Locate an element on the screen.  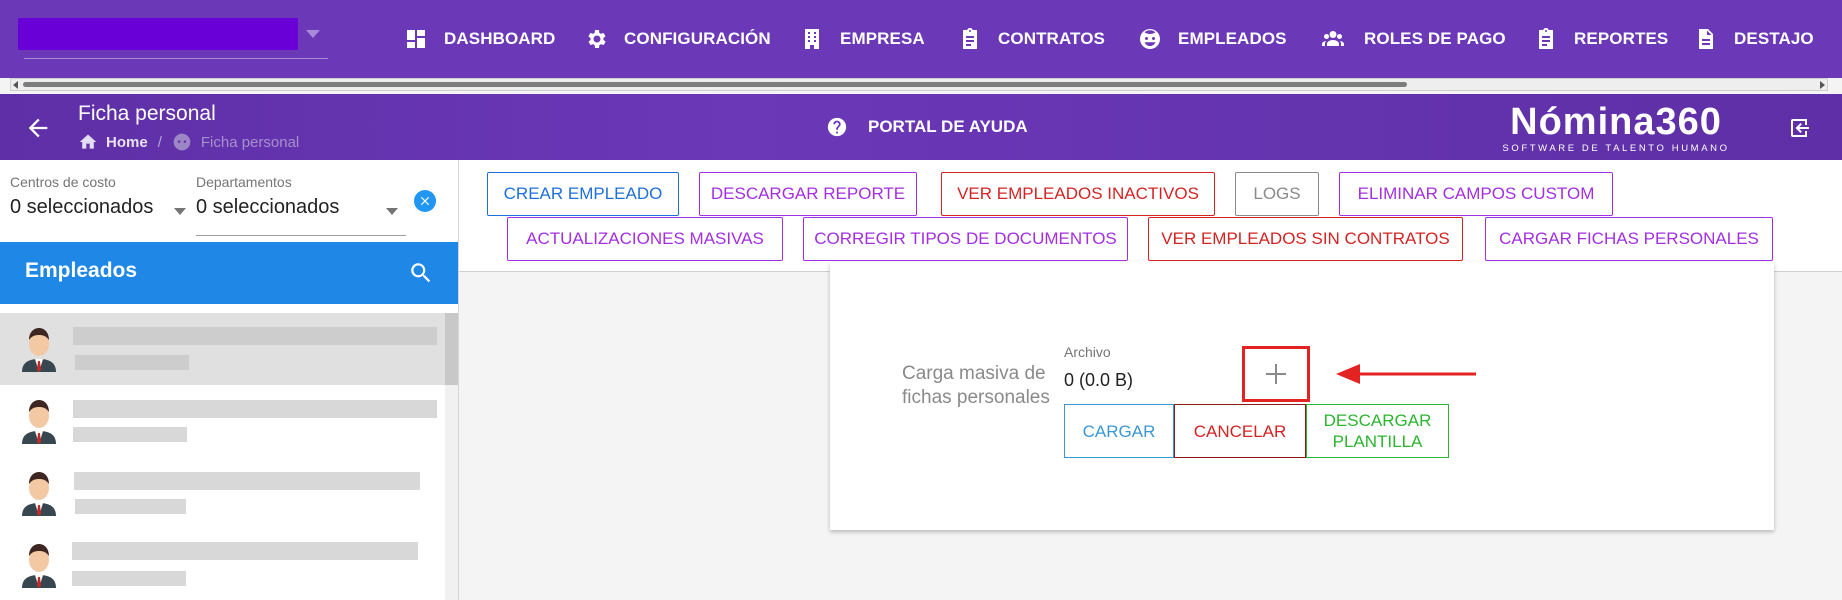
back-button is located at coordinates (38, 128).